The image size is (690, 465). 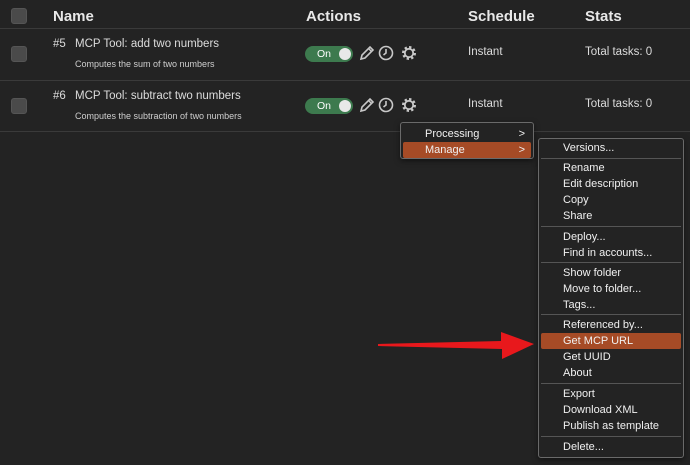 What do you see at coordinates (467, 150) in the screenshot?
I see `menu-item-manage: Manage >` at bounding box center [467, 150].